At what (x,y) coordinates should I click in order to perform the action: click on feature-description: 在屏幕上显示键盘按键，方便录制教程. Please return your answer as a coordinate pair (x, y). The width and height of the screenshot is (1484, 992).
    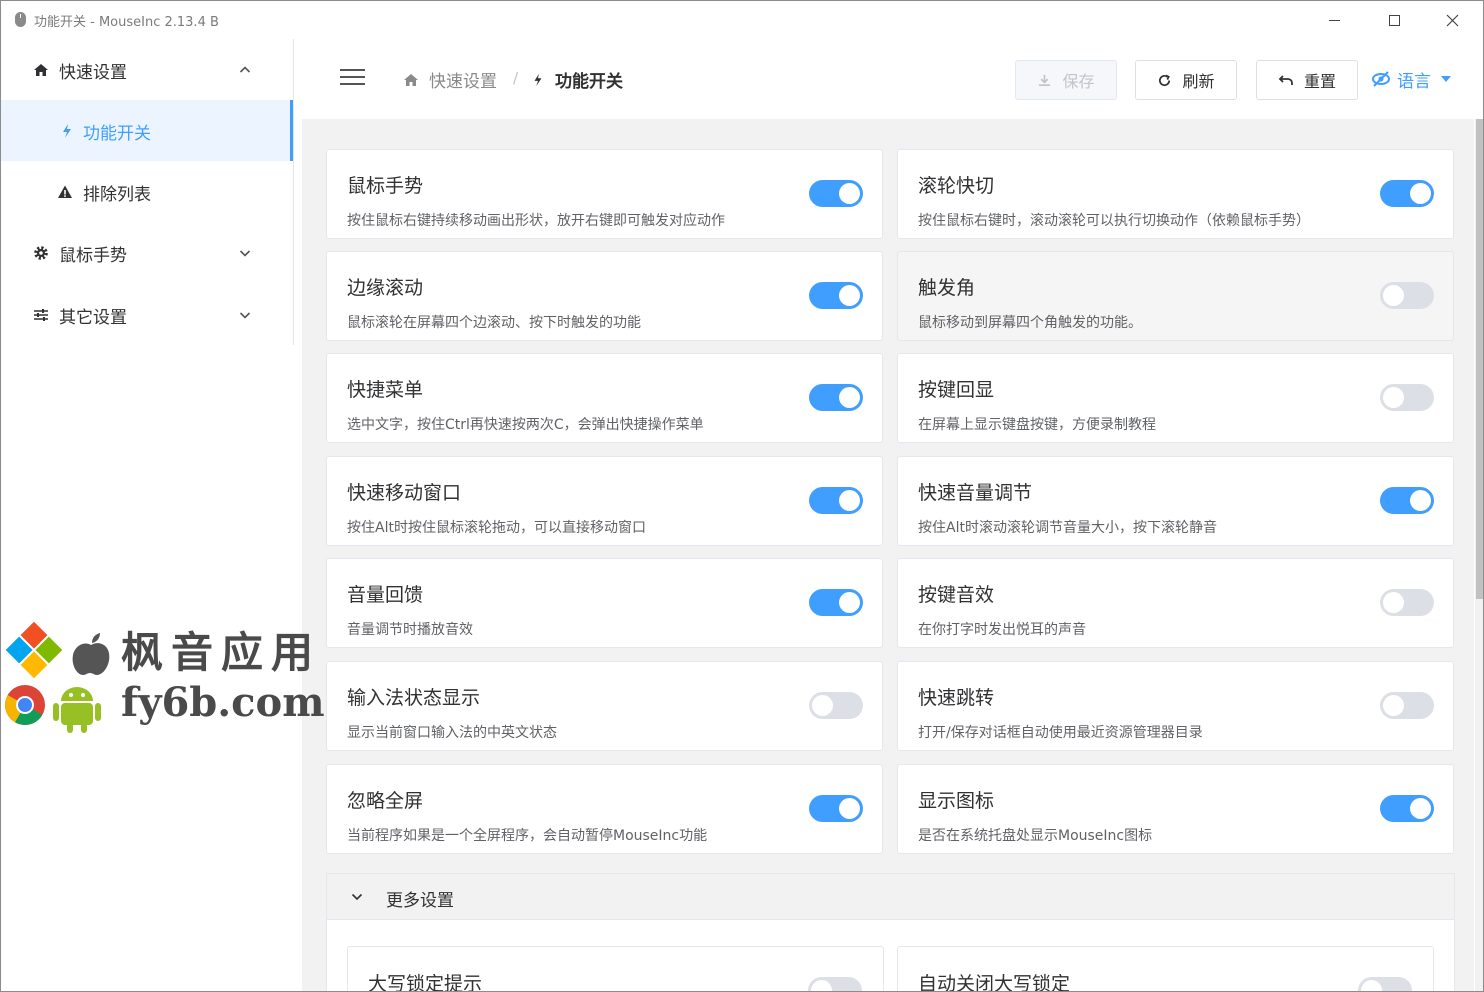
    Looking at the image, I should click on (1037, 425).